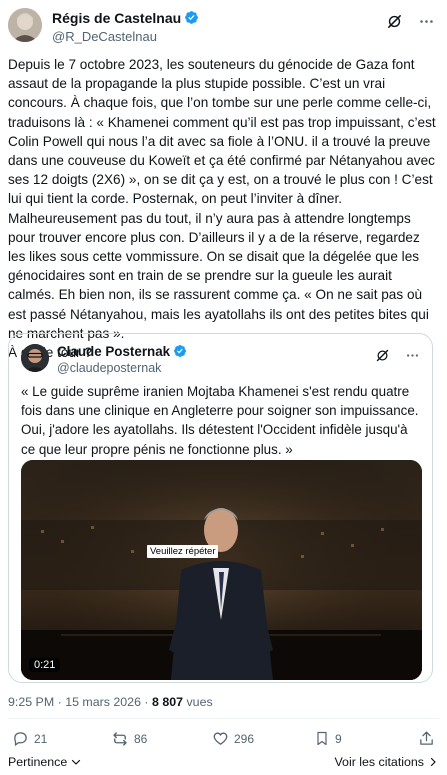 The image size is (447, 775). Describe the element at coordinates (45, 665) in the screenshot. I see `video-duration: 0:21` at that location.